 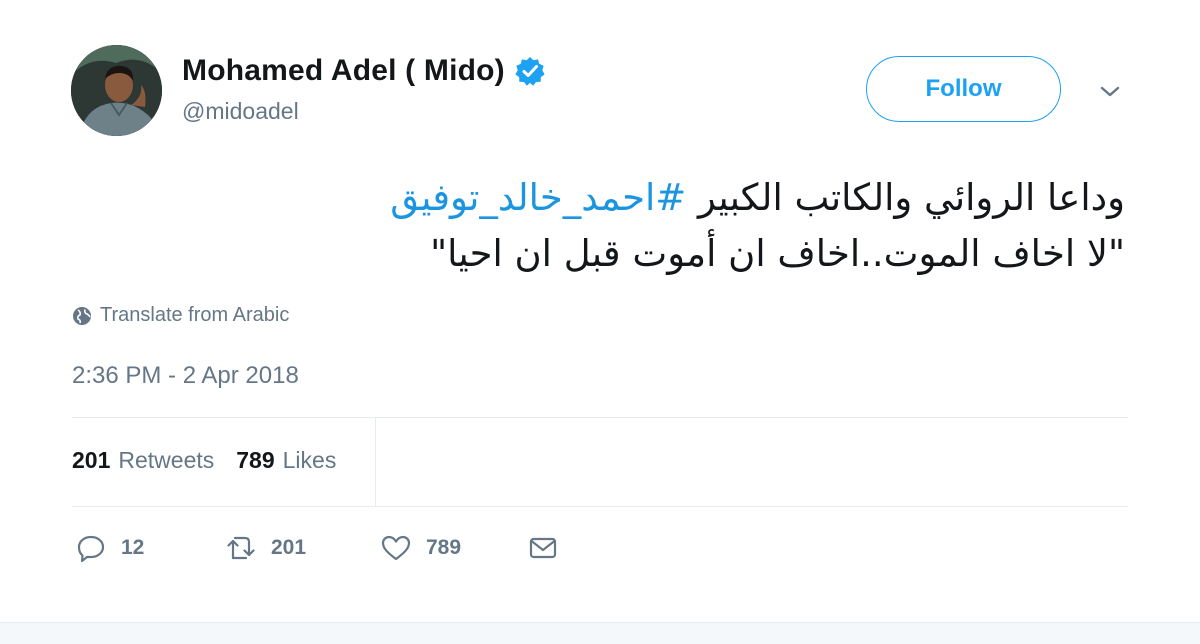 I want to click on retweets-stat: 201 Retweets, so click(x=143, y=460).